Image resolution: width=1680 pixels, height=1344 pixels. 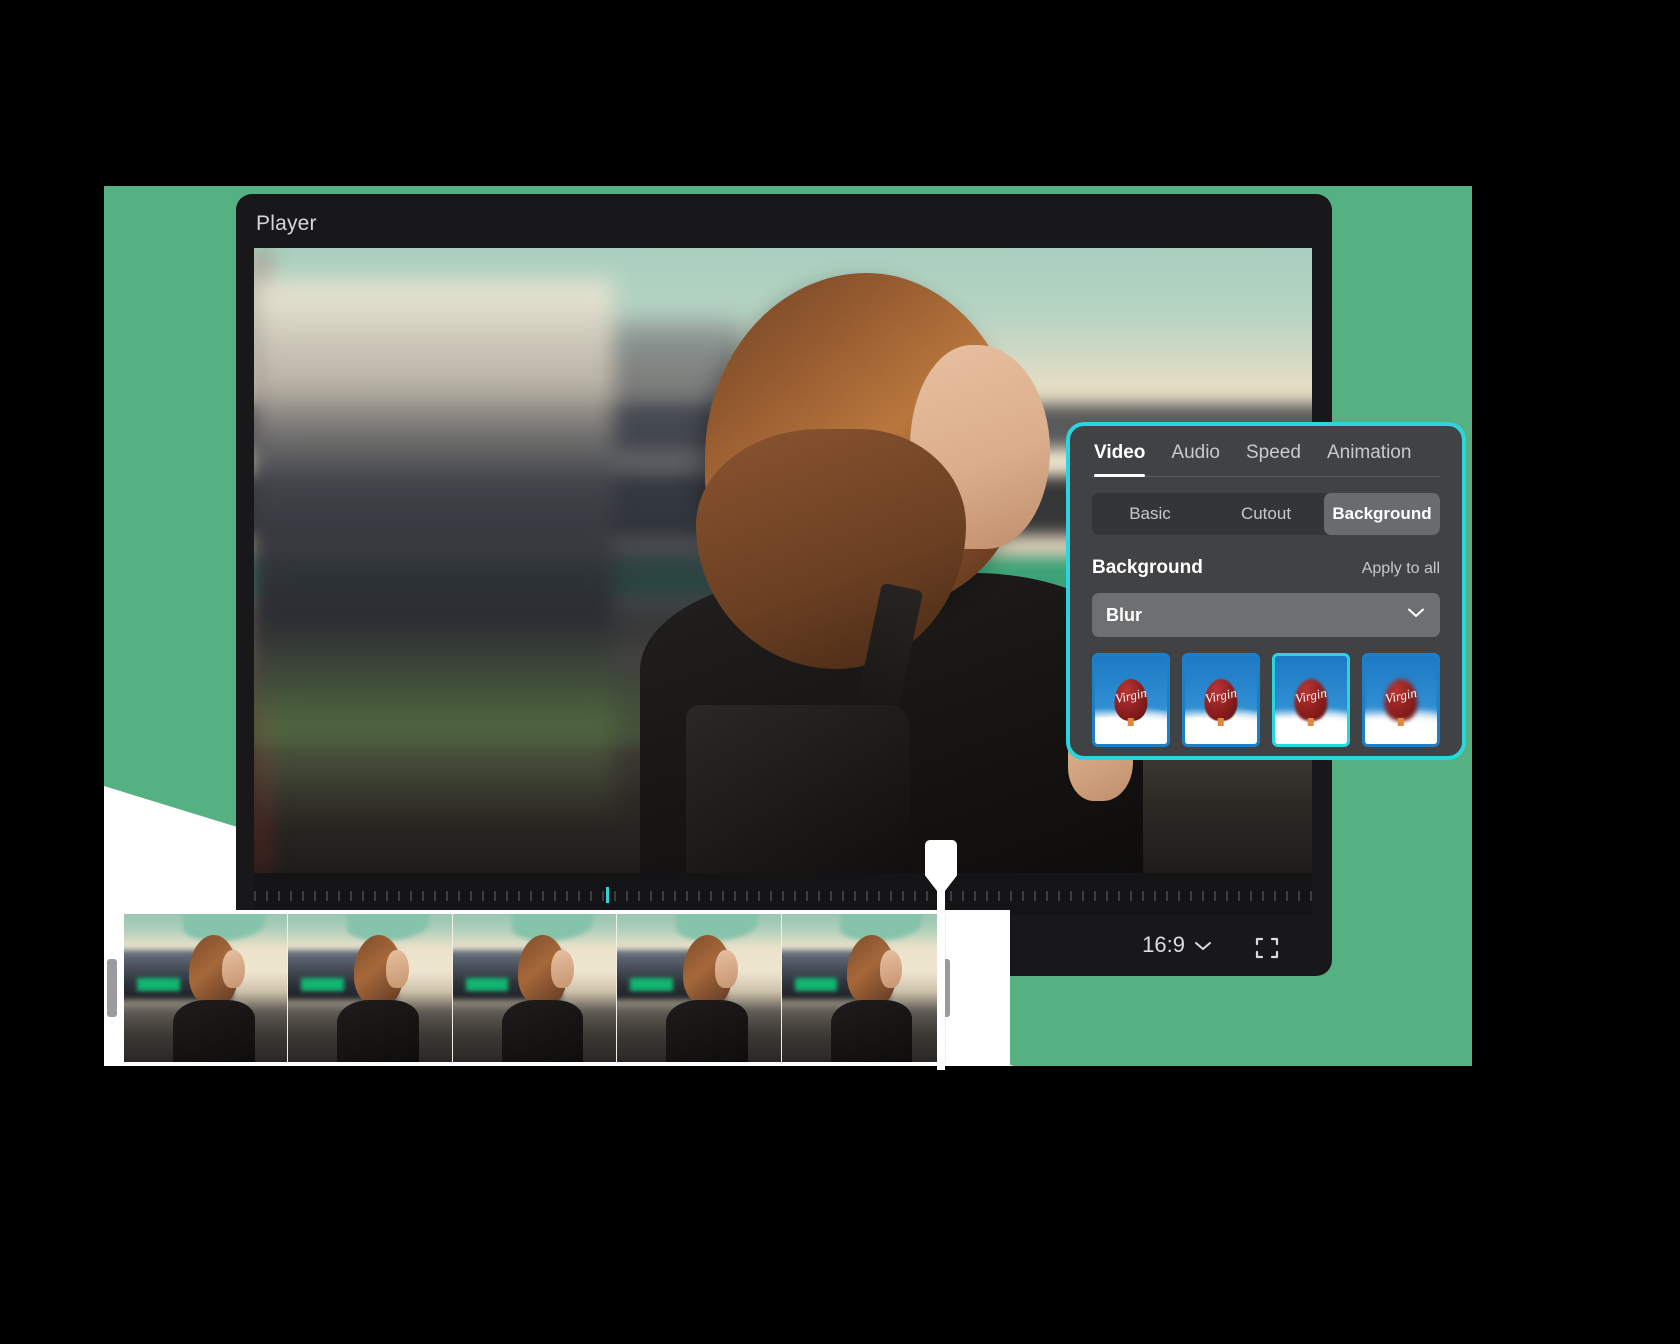 What do you see at coordinates (1163, 944) in the screenshot?
I see `aspect-ratio-value: 16:9` at bounding box center [1163, 944].